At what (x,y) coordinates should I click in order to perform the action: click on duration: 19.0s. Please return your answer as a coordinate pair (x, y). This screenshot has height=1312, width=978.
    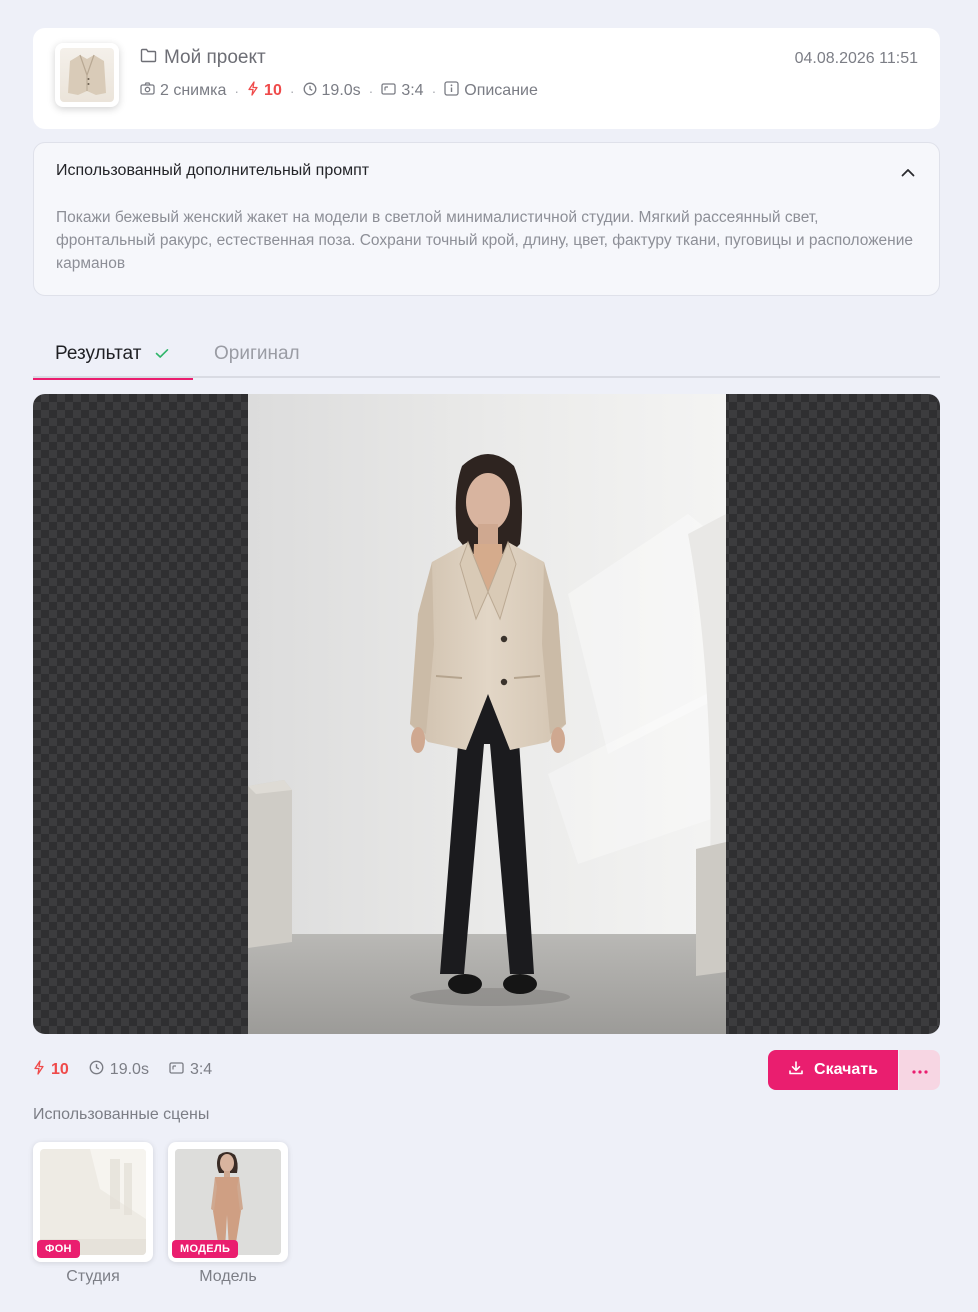
    Looking at the image, I should click on (332, 91).